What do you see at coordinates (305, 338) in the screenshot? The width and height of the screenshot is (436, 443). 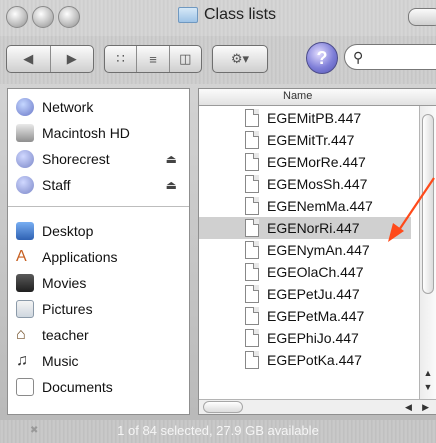 I see `file-row: EGEPhiJo.447` at bounding box center [305, 338].